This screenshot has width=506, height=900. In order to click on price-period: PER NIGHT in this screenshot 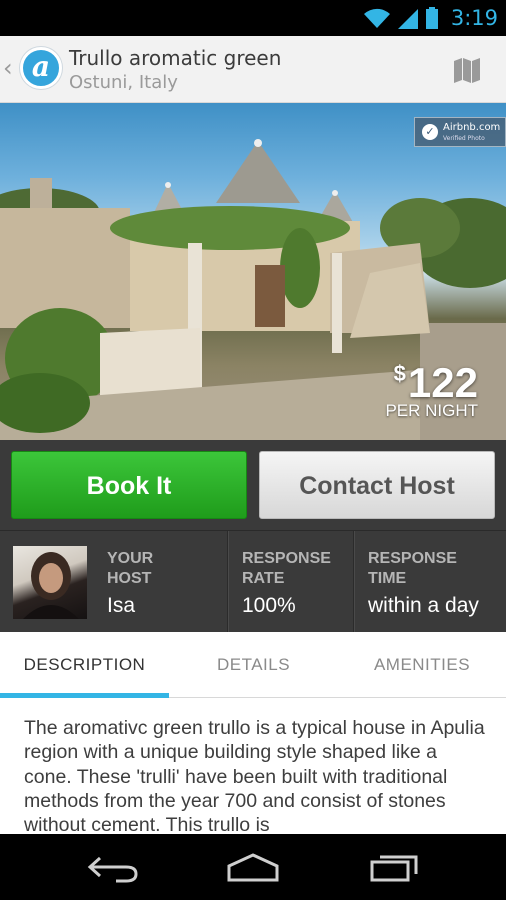, I will do `click(431, 410)`.